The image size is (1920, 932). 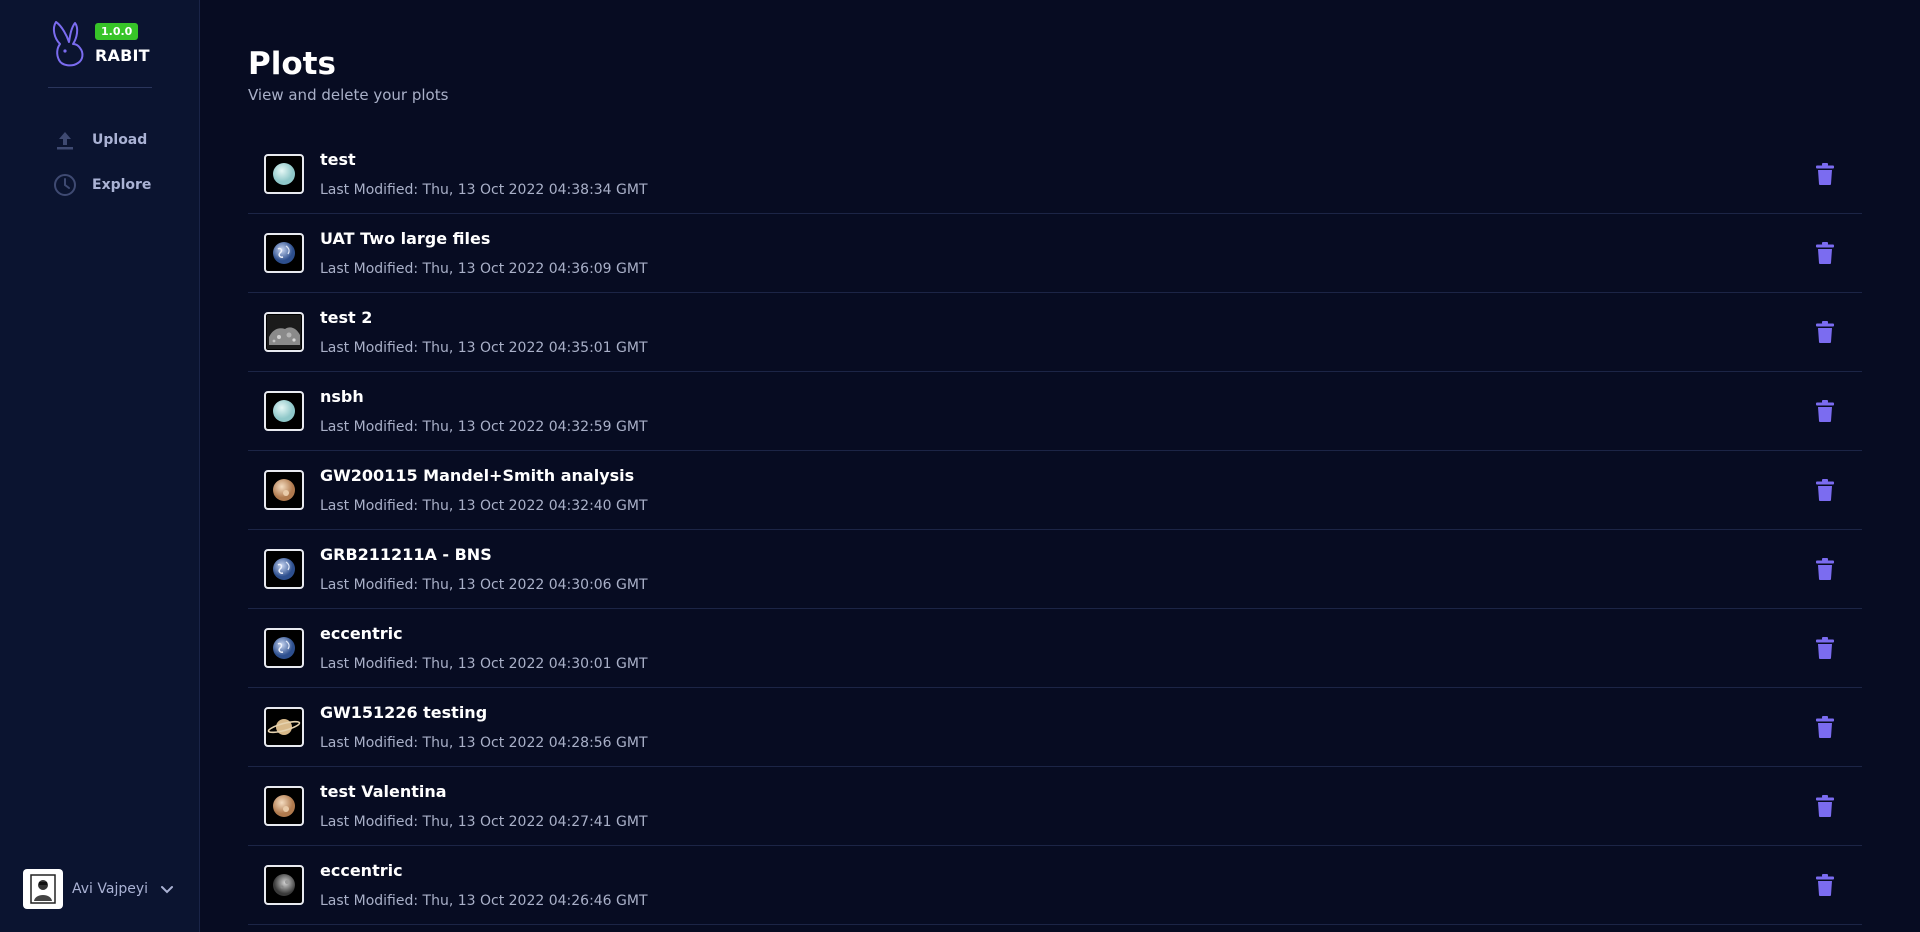 What do you see at coordinates (383, 791) in the screenshot?
I see `plot-title: test Valentina` at bounding box center [383, 791].